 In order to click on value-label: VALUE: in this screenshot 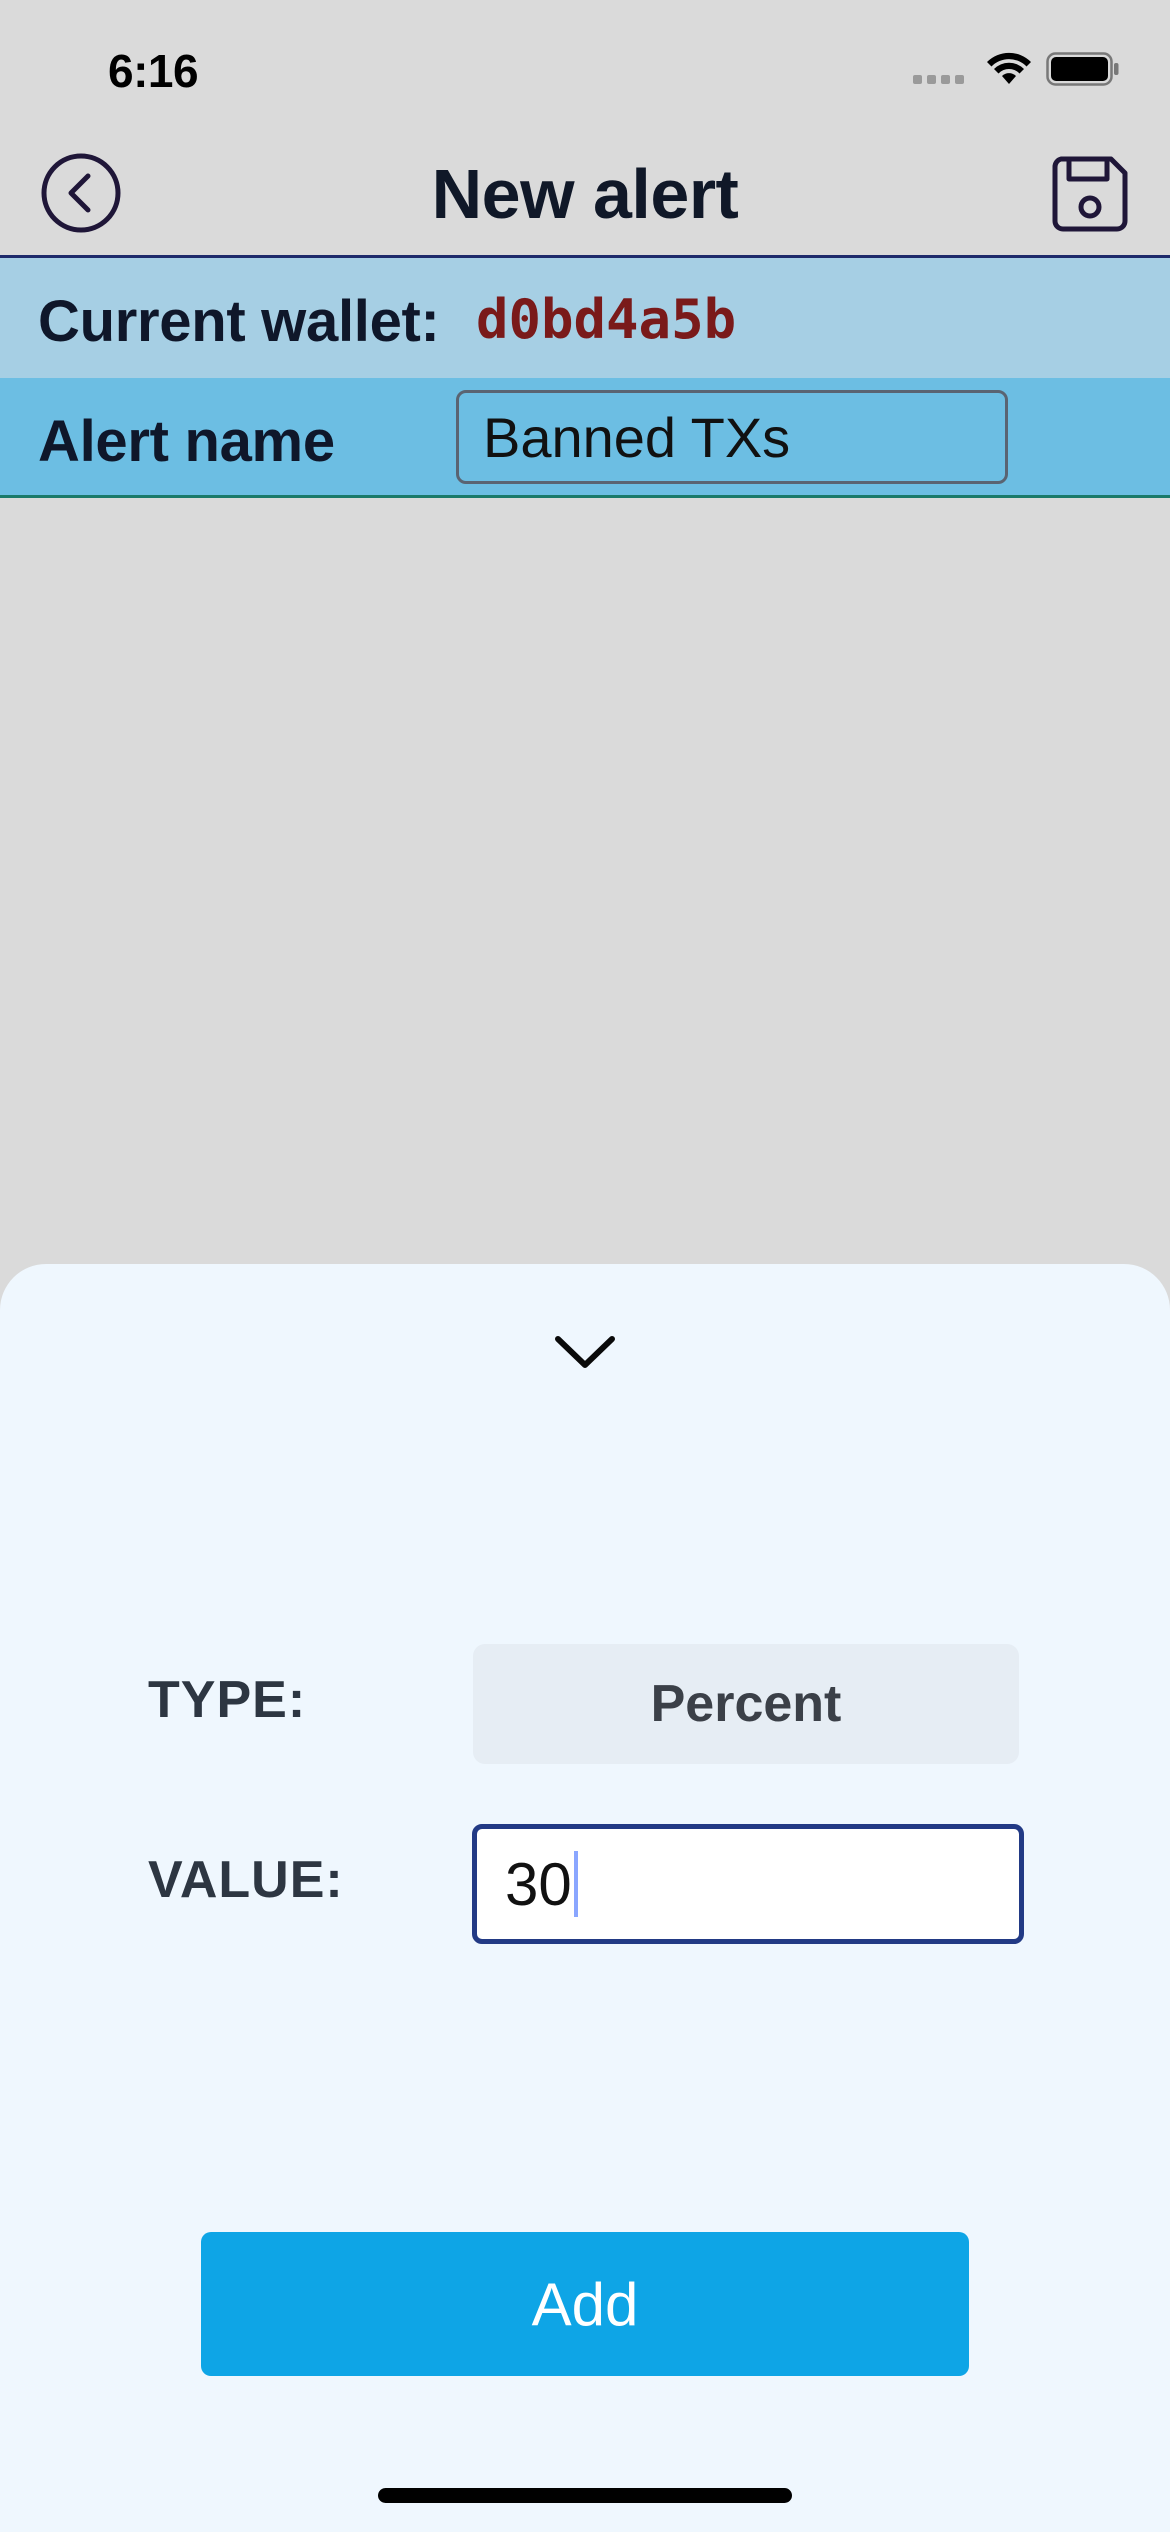, I will do `click(246, 1880)`.